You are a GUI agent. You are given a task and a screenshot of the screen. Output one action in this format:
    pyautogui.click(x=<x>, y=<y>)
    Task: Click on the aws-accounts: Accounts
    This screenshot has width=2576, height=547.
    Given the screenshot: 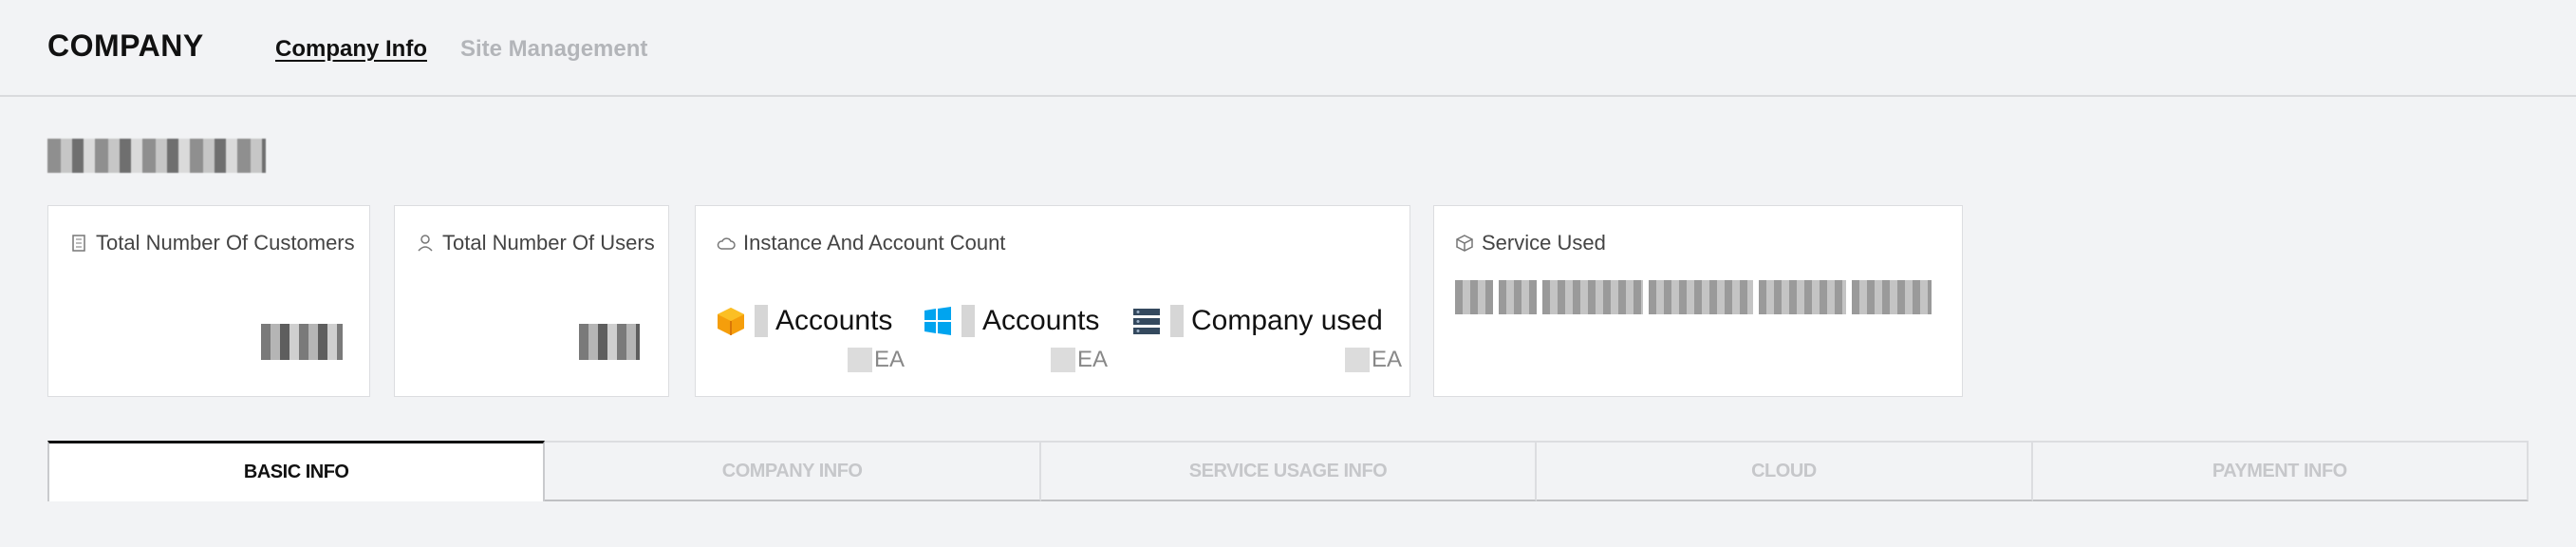 What is the action you would take?
    pyautogui.click(x=803, y=321)
    